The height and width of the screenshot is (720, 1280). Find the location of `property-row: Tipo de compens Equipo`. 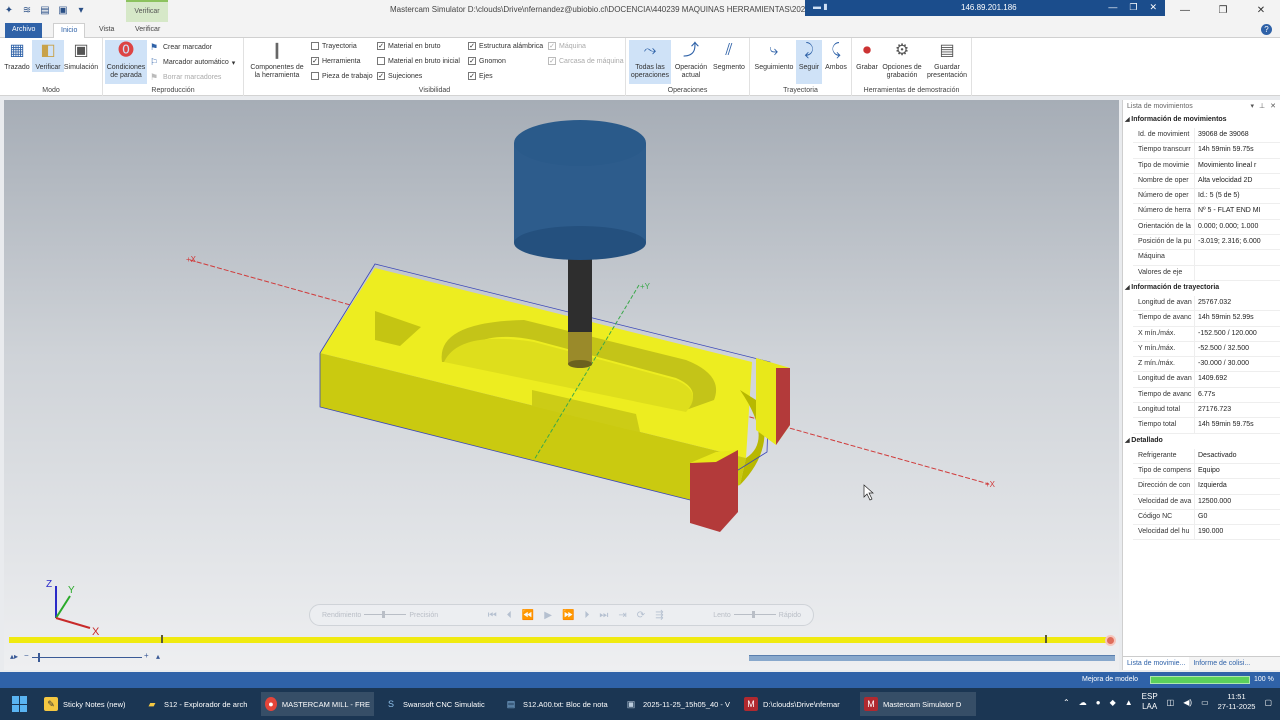

property-row: Tipo de compens Equipo is located at coordinates (1206, 471).